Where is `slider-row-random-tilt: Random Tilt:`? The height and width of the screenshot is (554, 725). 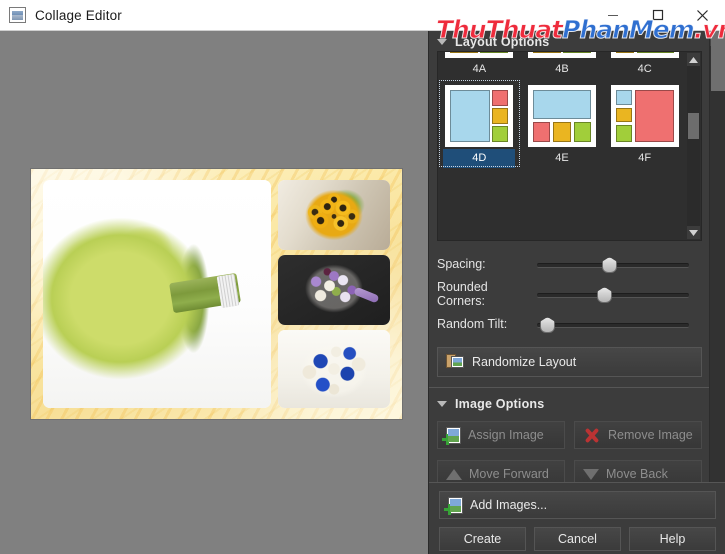
slider-row-random-tilt: Random Tilt: is located at coordinates (563, 324).